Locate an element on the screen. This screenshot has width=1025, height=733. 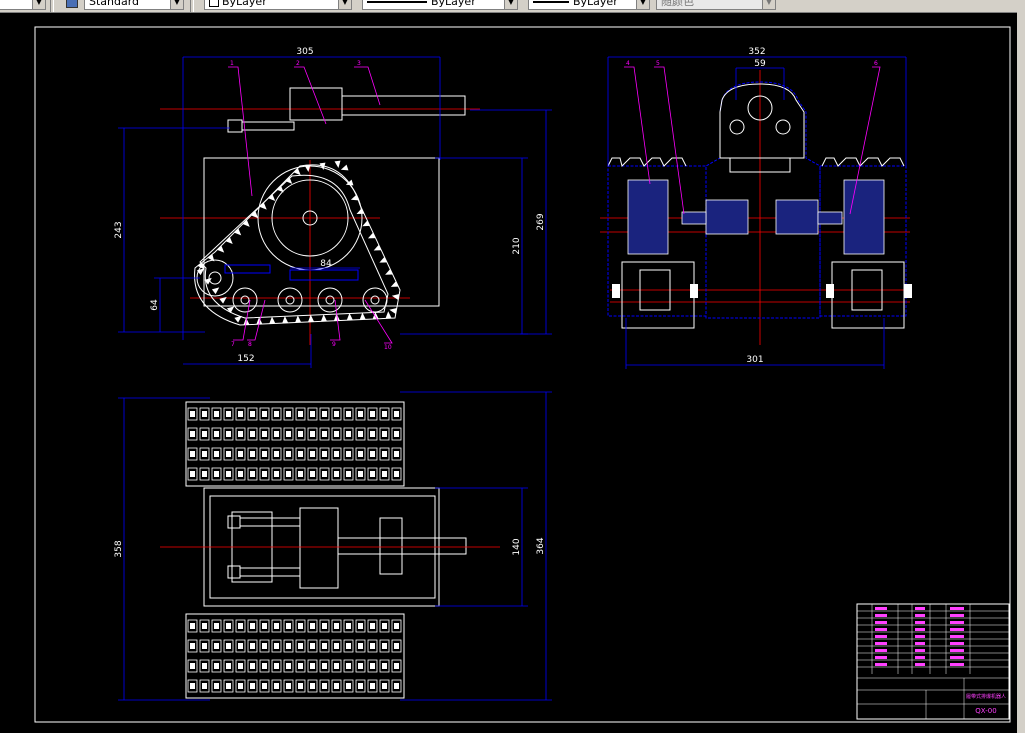
title-block-drawing-number: QX-00 is located at coordinates (985, 711).